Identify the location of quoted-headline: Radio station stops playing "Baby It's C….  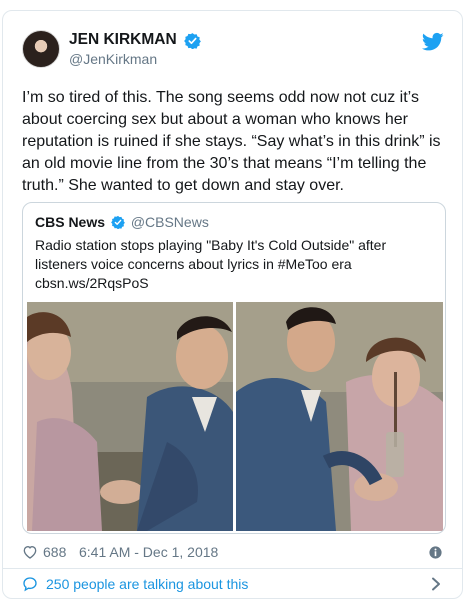
(211, 254).